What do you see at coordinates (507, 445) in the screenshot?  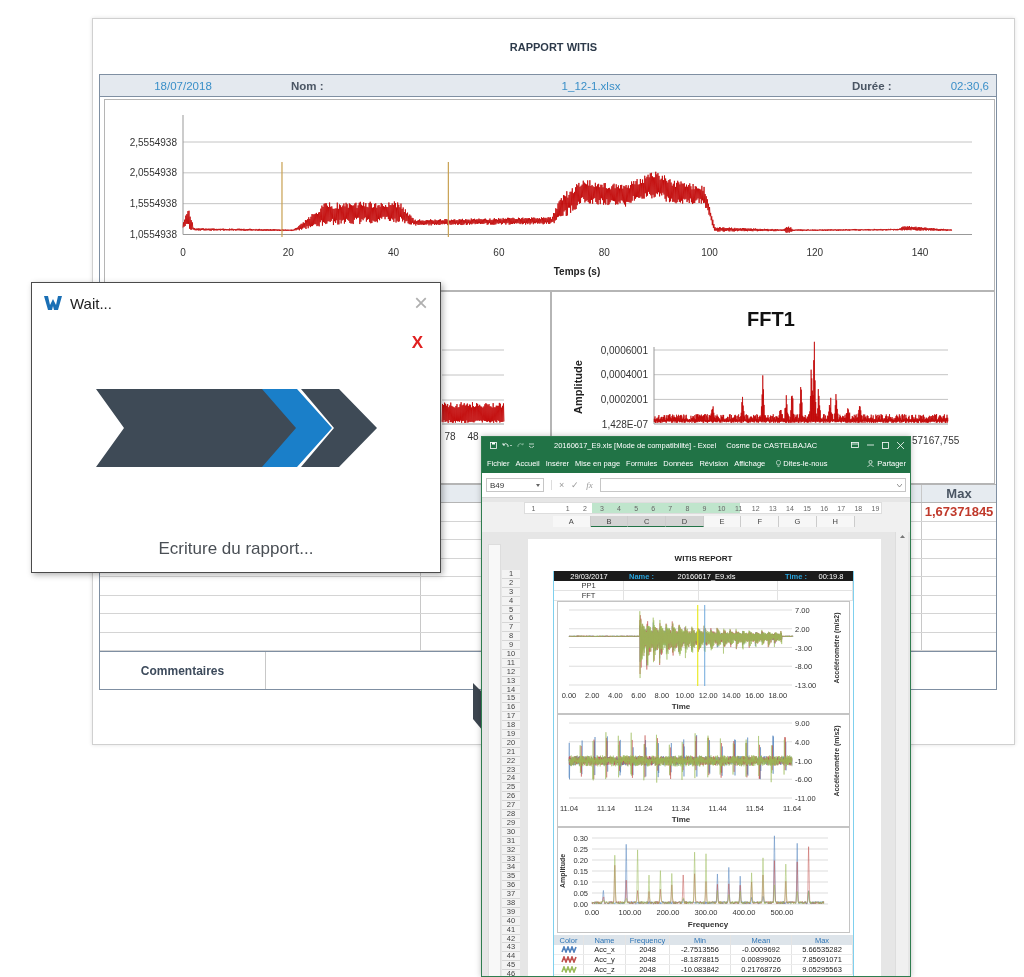 I see `undo-icon` at bounding box center [507, 445].